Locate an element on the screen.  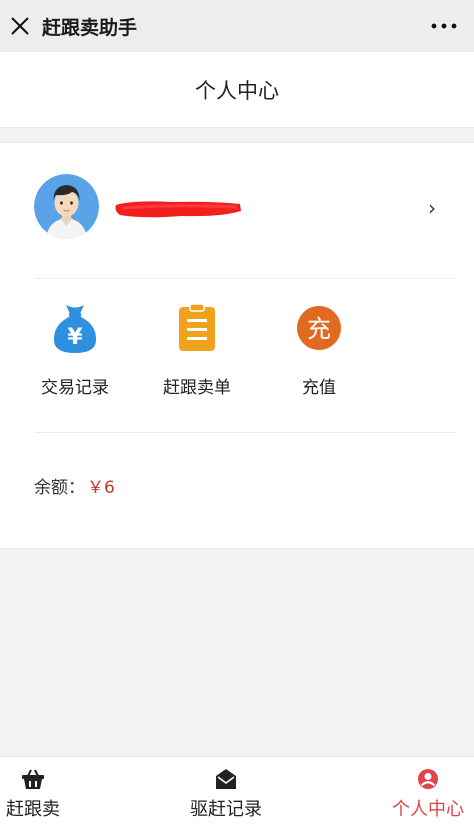
tab-chase-records: 驱赶记录 is located at coordinates (226, 794).